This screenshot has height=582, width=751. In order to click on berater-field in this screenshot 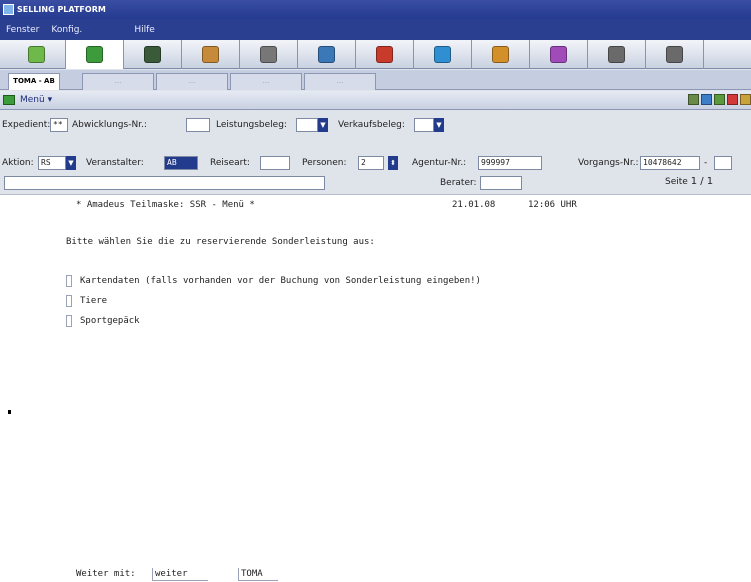, I will do `click(501, 183)`.